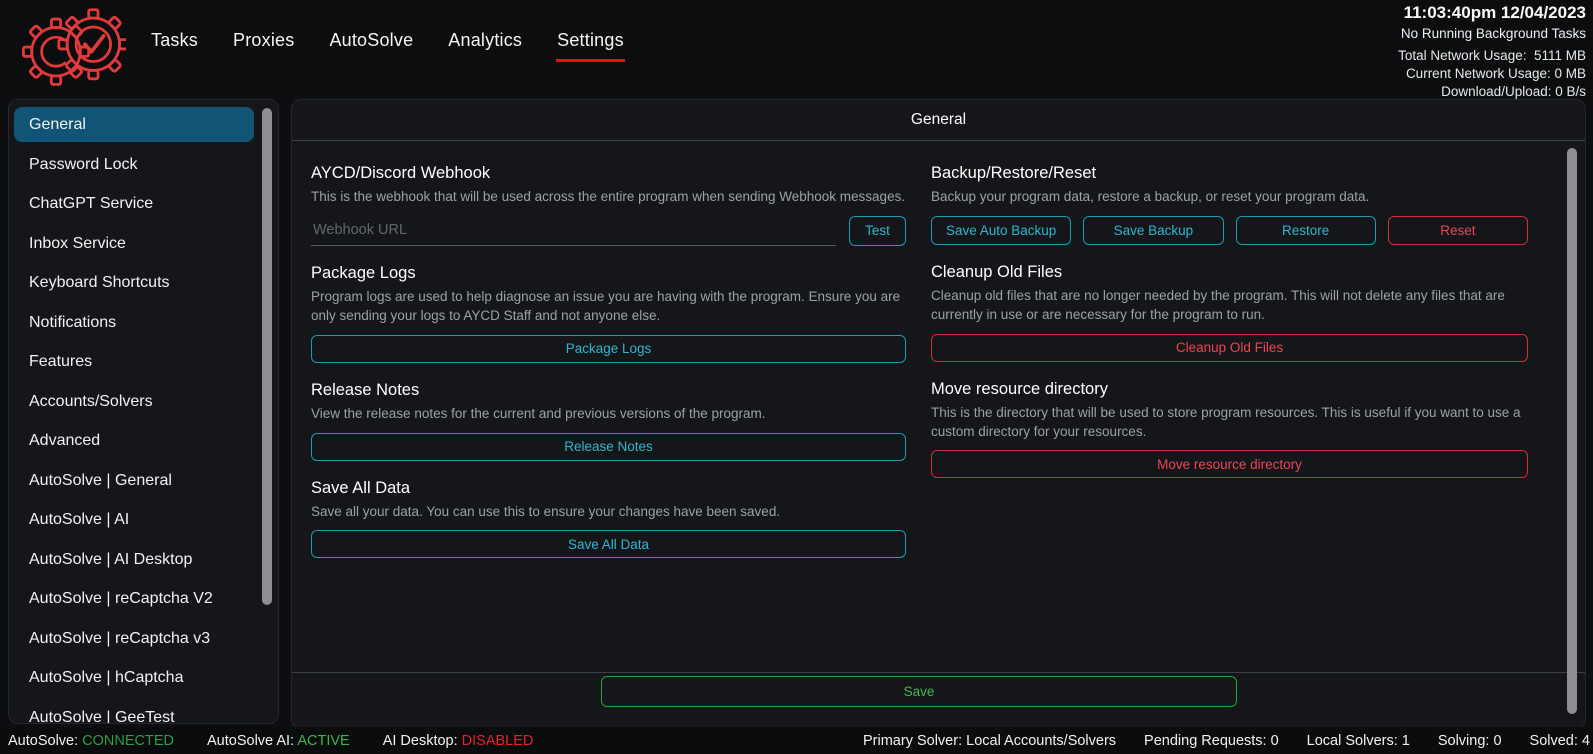 This screenshot has width=1593, height=754. I want to click on webhook-url-input, so click(573, 231).